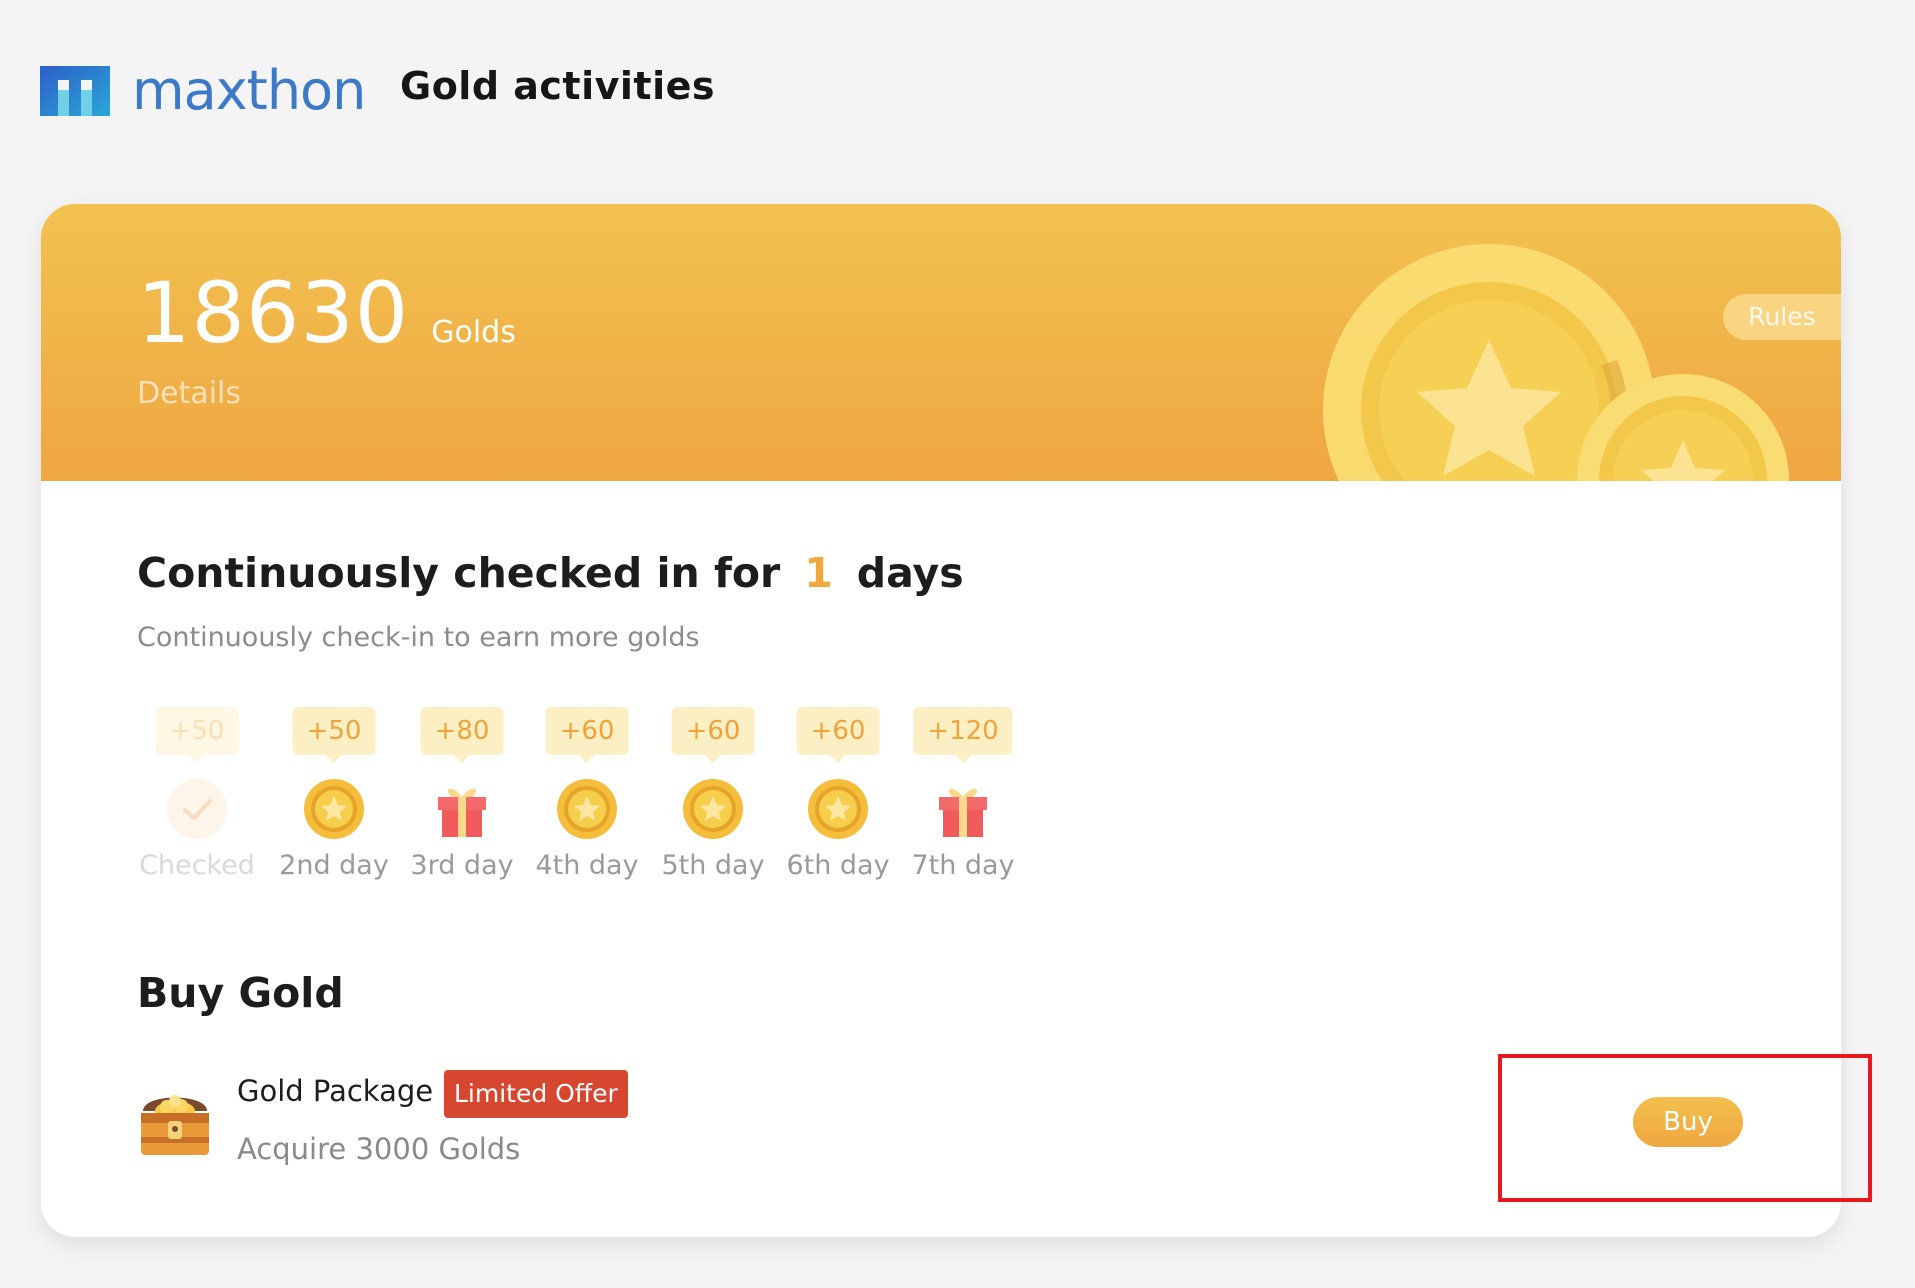  Describe the element at coordinates (473, 332) in the screenshot. I see `gold-balance-unit: Golds` at that location.